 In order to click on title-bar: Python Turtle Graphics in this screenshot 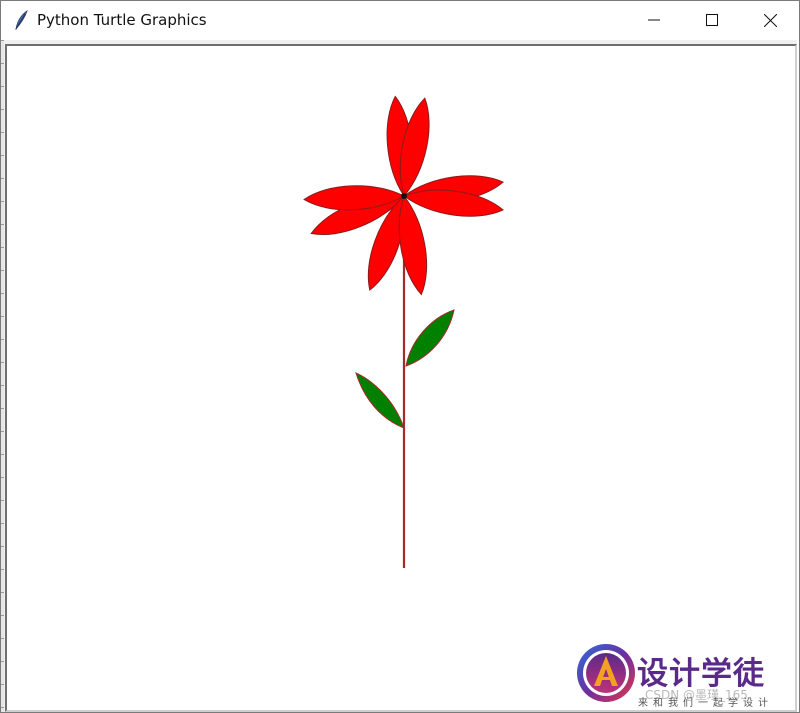, I will do `click(400, 20)`.